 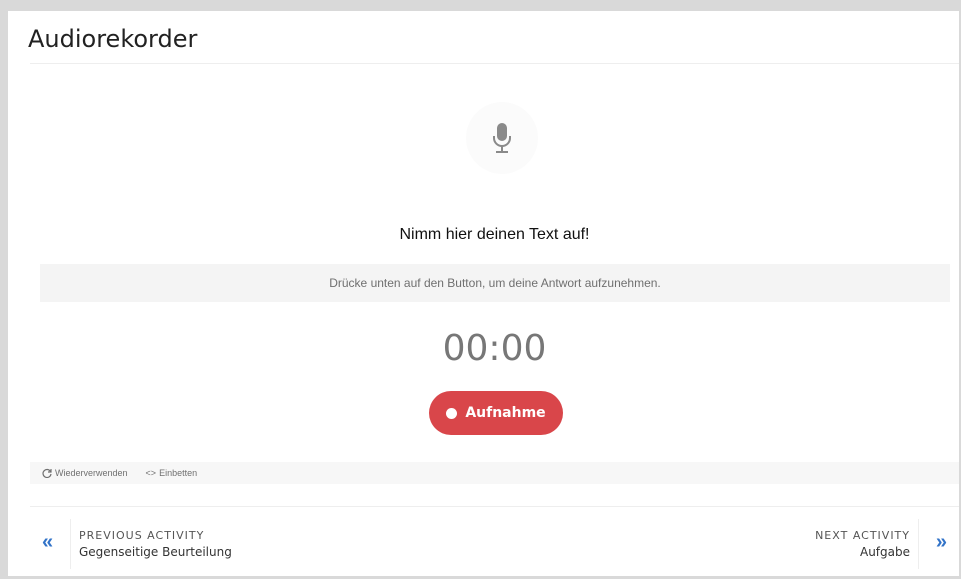 What do you see at coordinates (151, 473) in the screenshot?
I see `code-icon: <>` at bounding box center [151, 473].